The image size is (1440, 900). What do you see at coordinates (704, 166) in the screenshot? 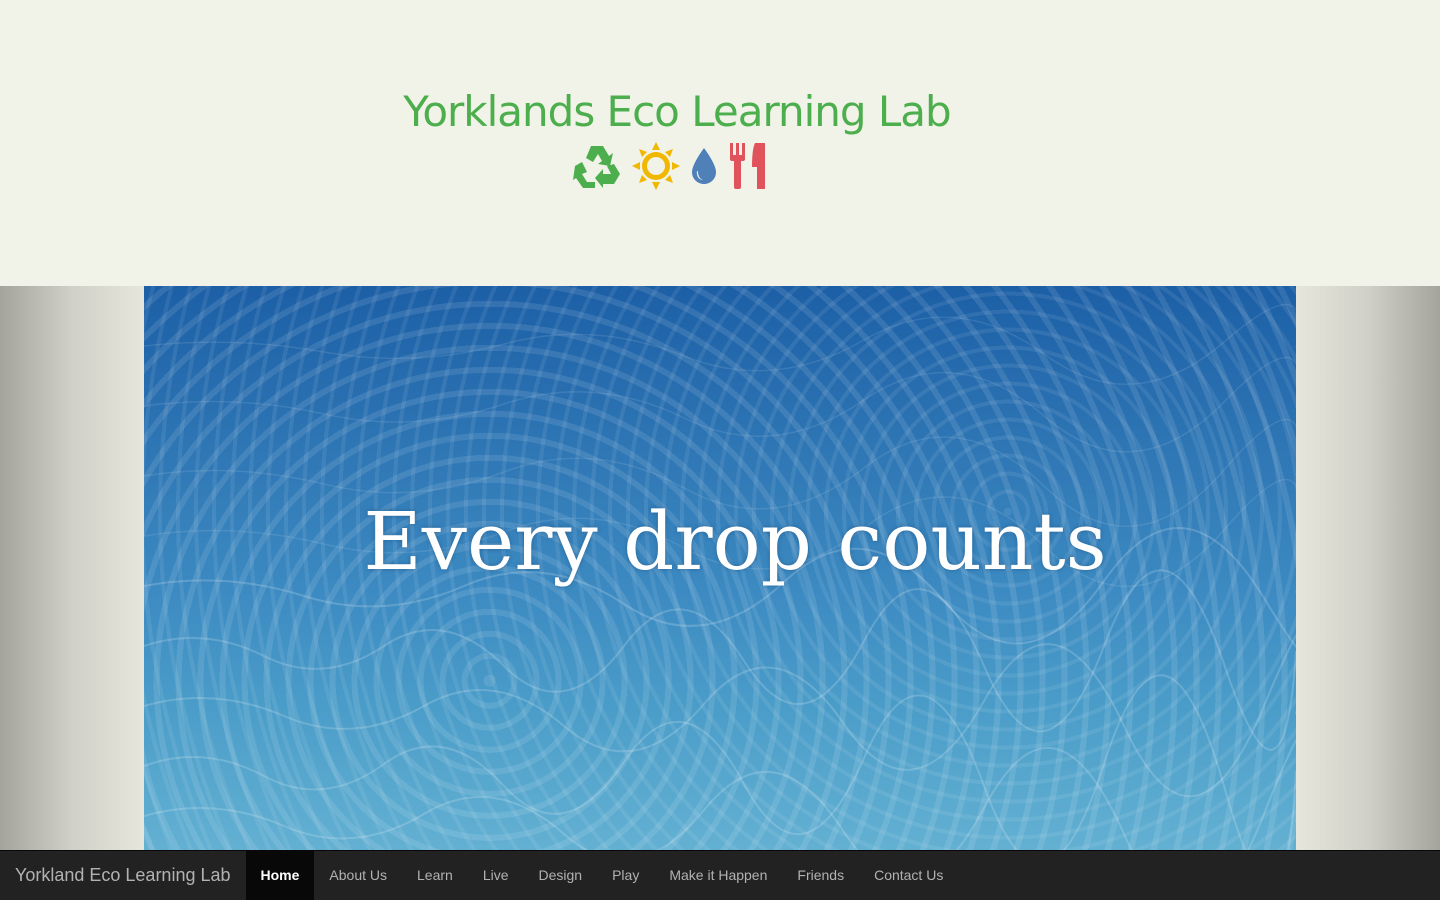
I see `water-drop-icon` at bounding box center [704, 166].